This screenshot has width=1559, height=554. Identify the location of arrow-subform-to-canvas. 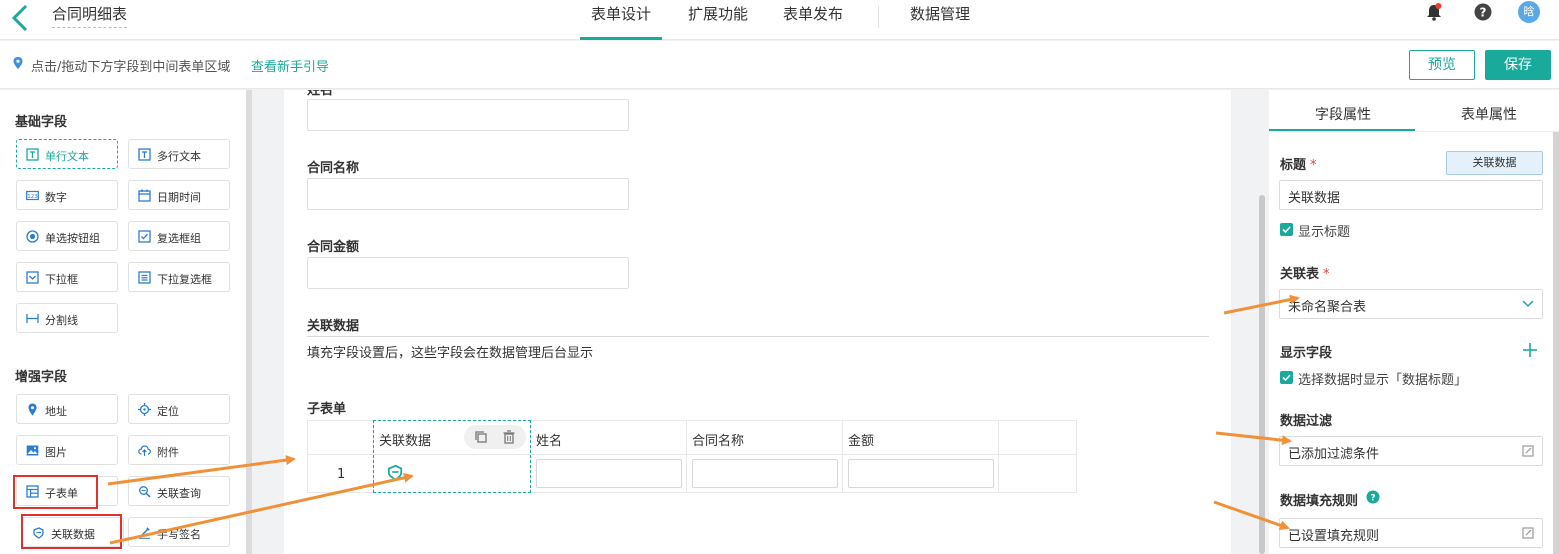
(201, 470).